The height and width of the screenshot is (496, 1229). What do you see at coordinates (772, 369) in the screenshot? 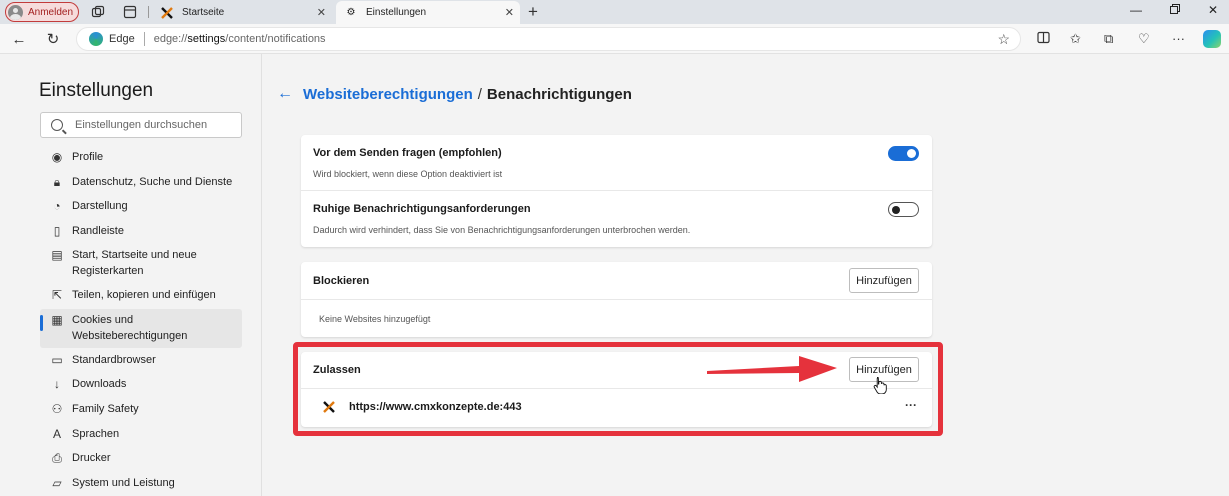
I see `annotation-arrow-icon` at bounding box center [772, 369].